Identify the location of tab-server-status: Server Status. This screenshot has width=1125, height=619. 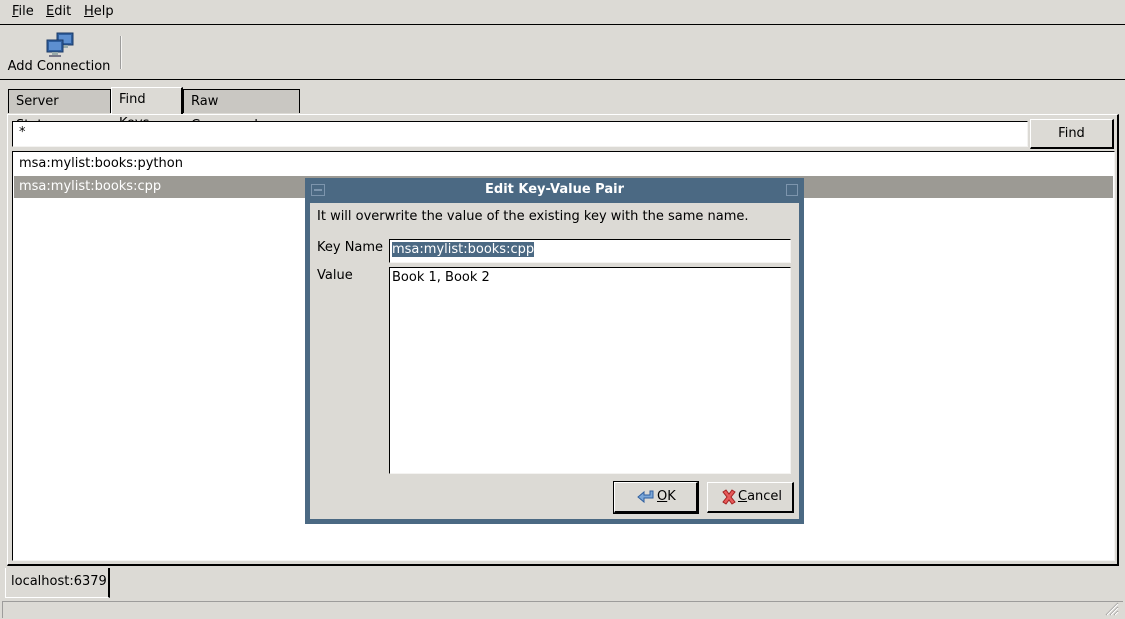
(59, 111).